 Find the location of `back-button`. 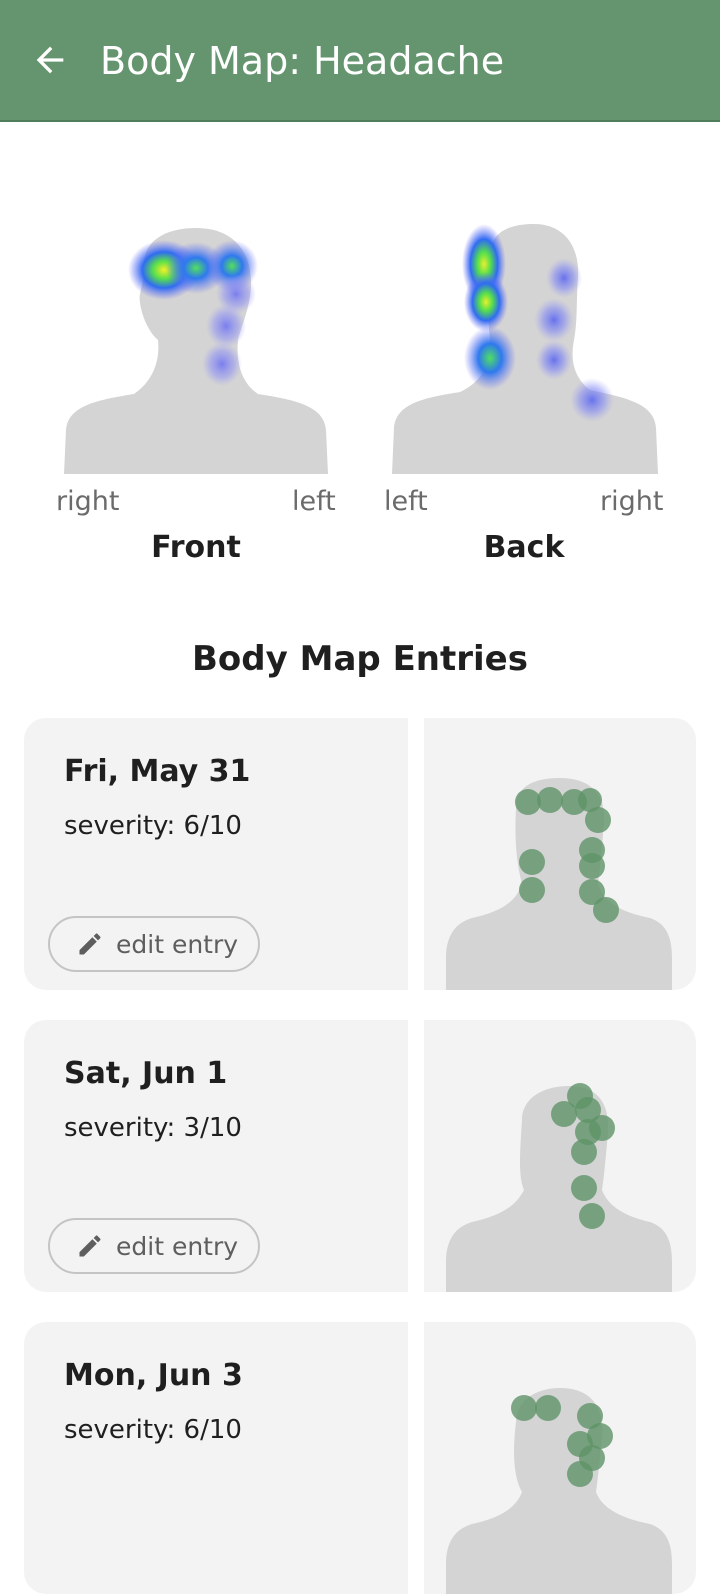

back-button is located at coordinates (50, 60).